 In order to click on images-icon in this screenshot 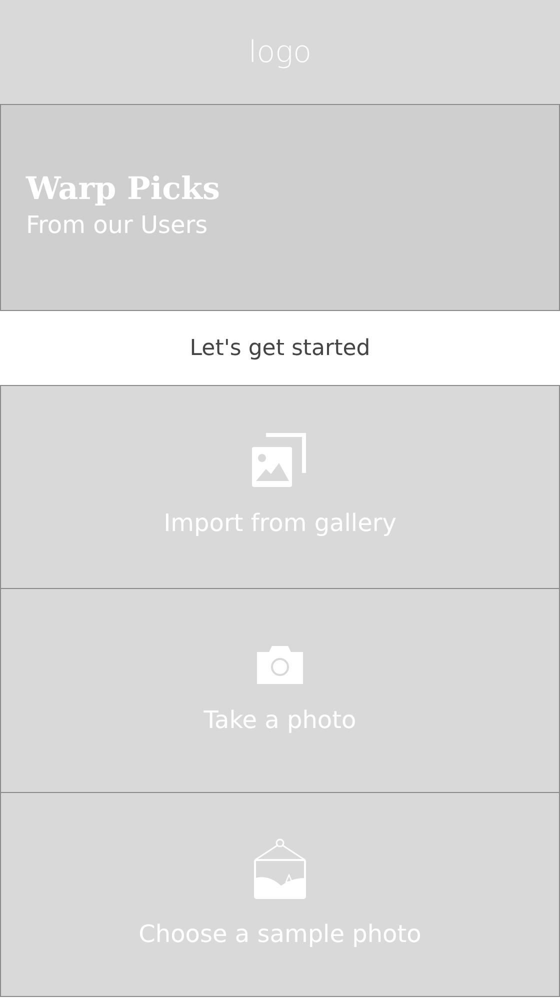, I will do `click(280, 461)`.